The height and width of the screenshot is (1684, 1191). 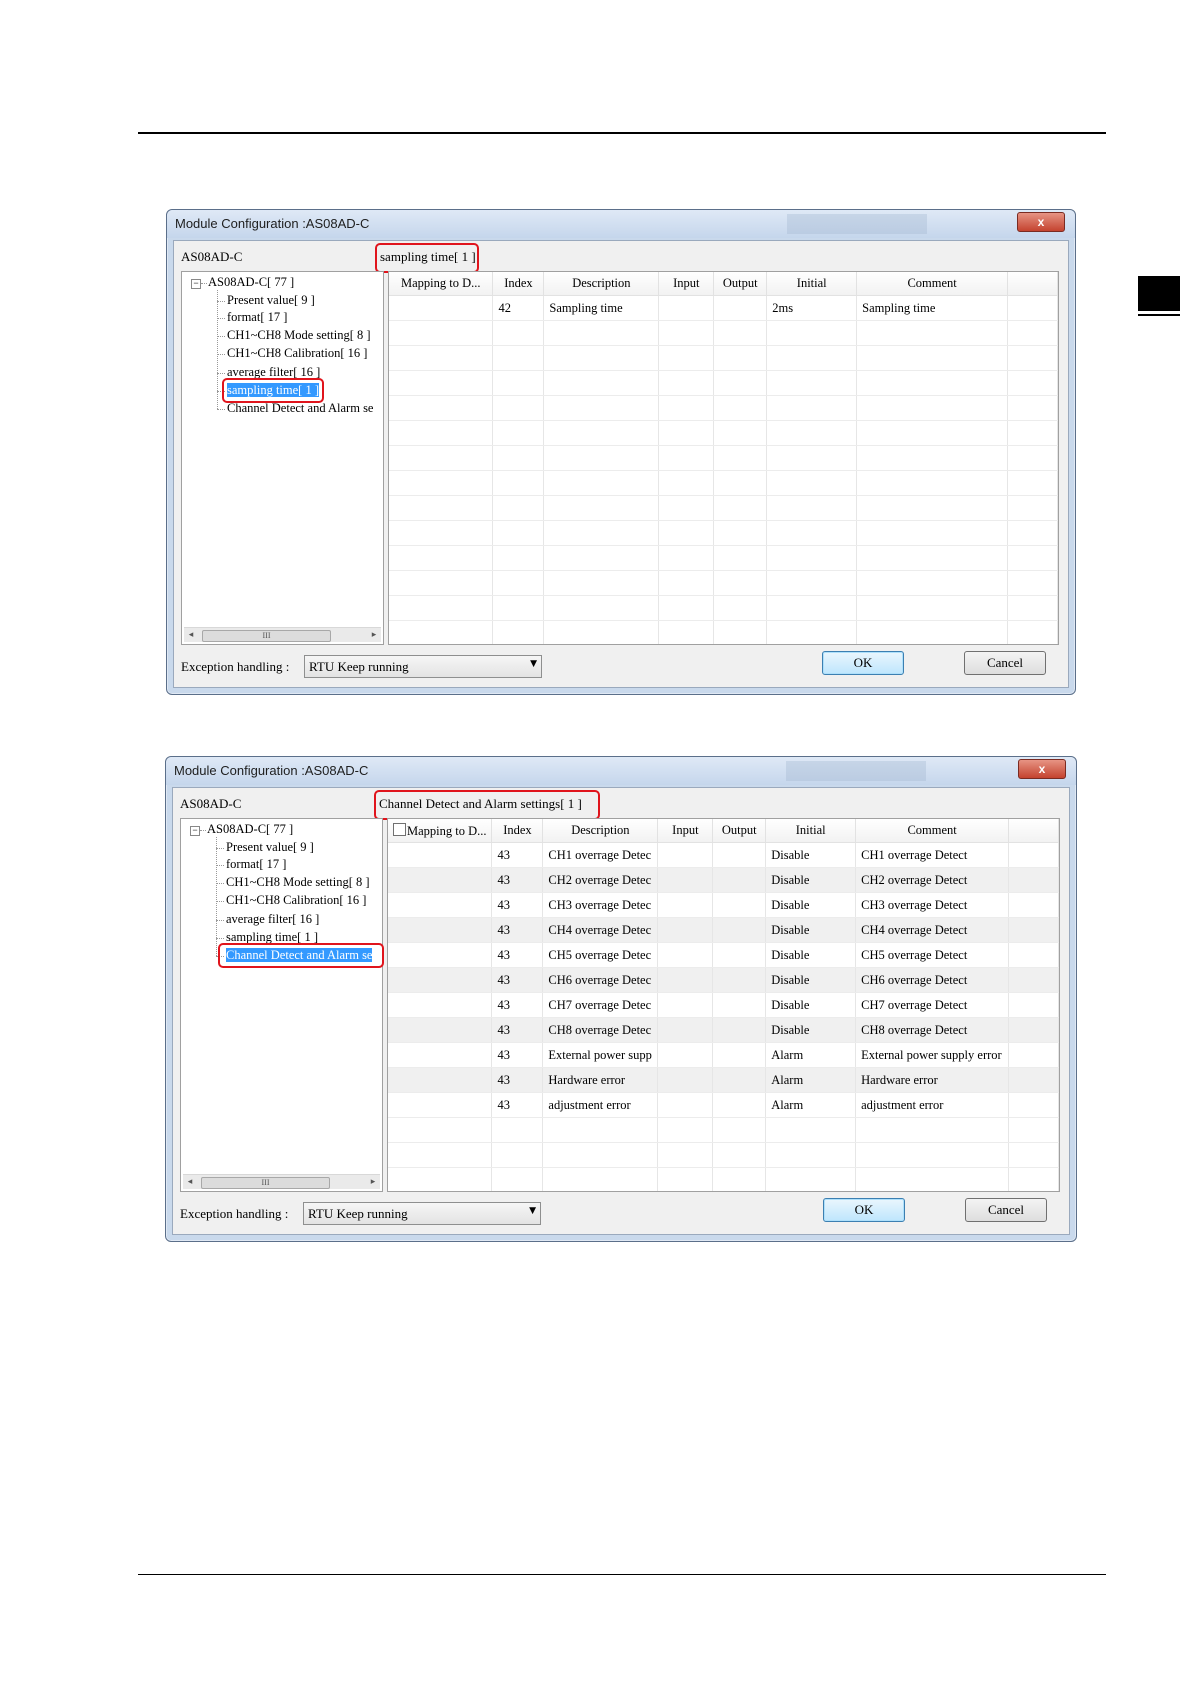 What do you see at coordinates (1033, 1055) in the screenshot?
I see `cell-filler` at bounding box center [1033, 1055].